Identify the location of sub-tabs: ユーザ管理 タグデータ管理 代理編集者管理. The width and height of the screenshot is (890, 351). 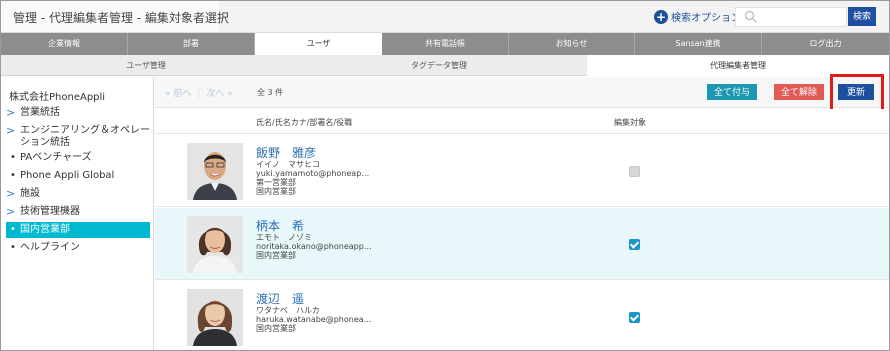
(445, 65).